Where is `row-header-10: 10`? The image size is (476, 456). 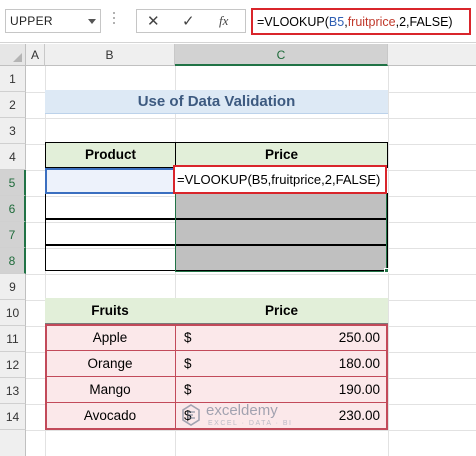 row-header-10: 10 is located at coordinates (13, 313).